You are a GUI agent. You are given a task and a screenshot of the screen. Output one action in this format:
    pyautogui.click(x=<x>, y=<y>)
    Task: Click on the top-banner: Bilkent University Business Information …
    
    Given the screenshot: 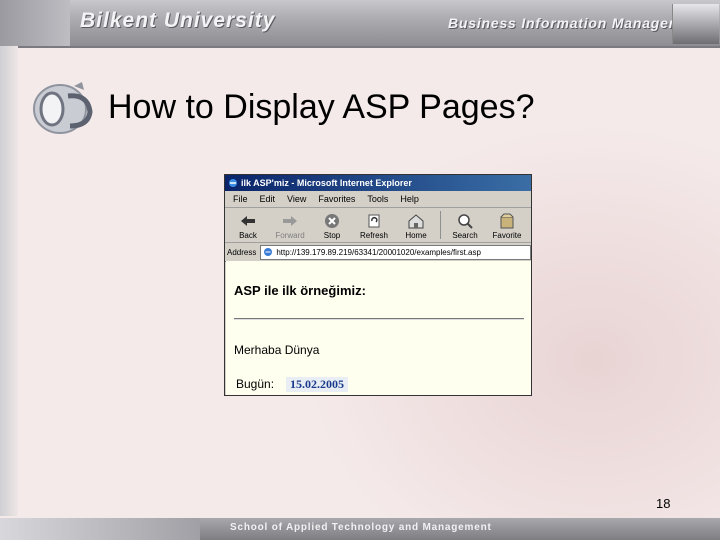 What is the action you would take?
    pyautogui.click(x=360, y=24)
    